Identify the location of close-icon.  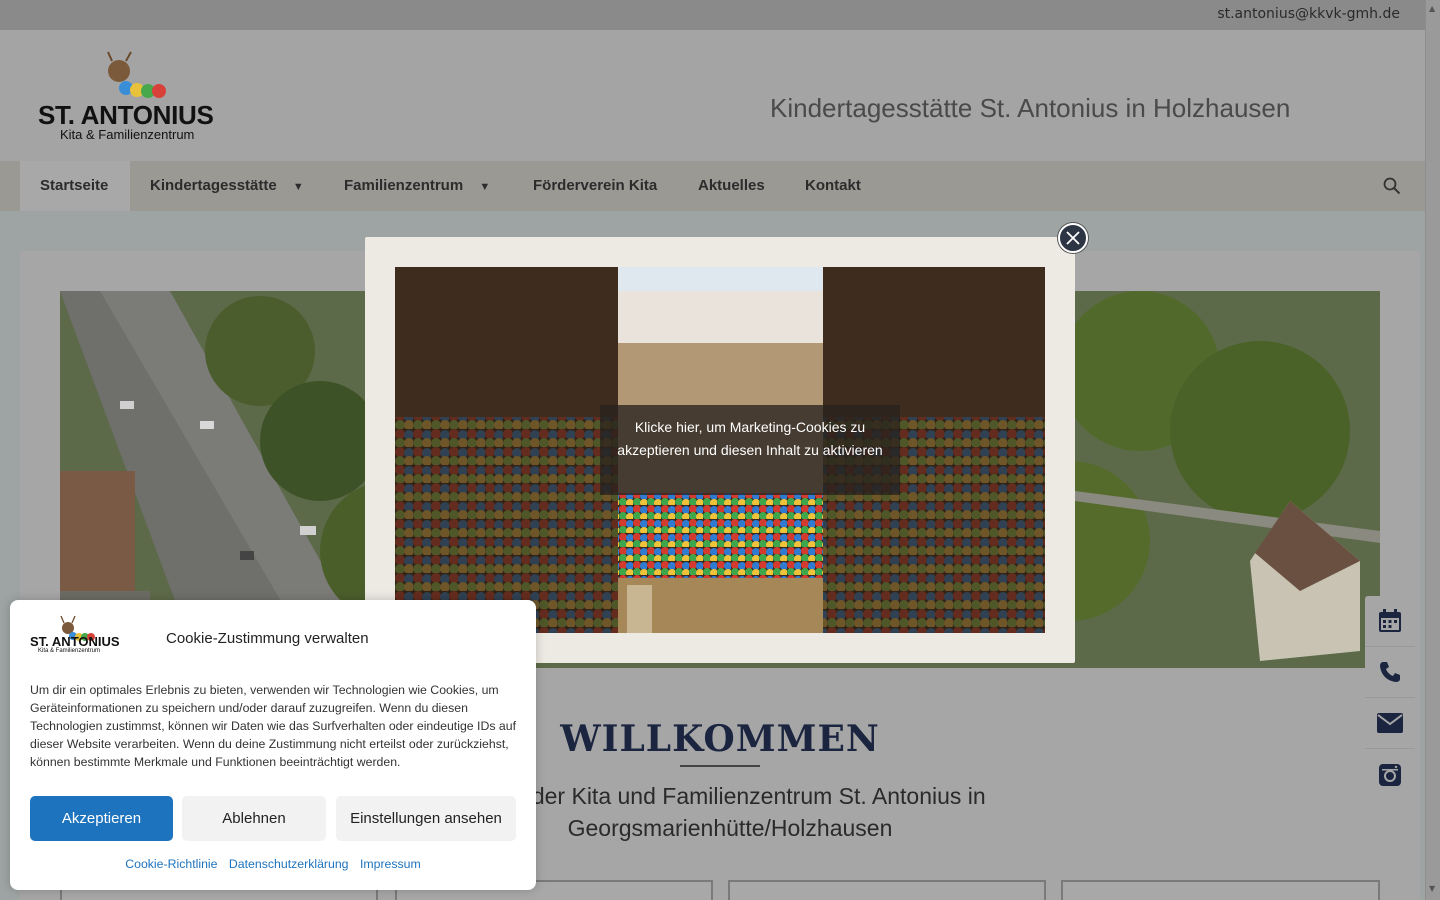
(1073, 238).